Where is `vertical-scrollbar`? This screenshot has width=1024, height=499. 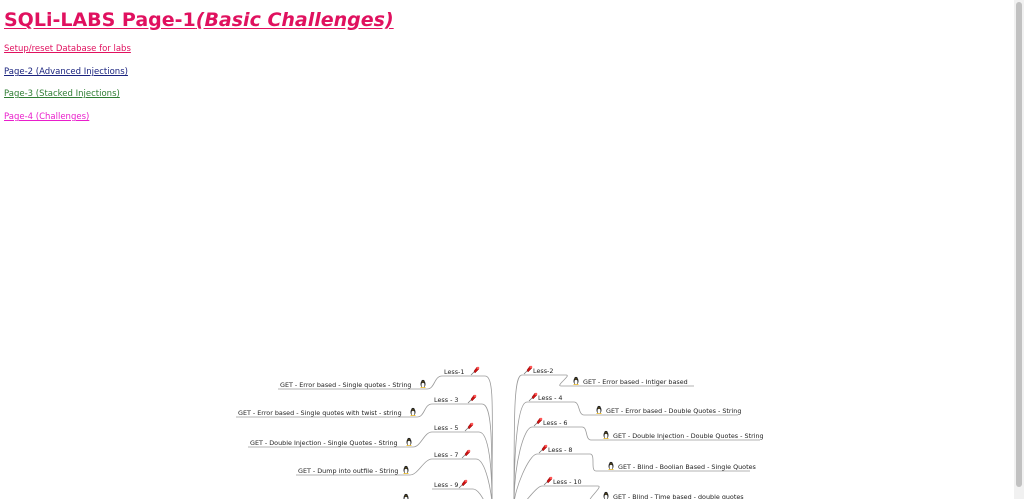 vertical-scrollbar is located at coordinates (1019, 249).